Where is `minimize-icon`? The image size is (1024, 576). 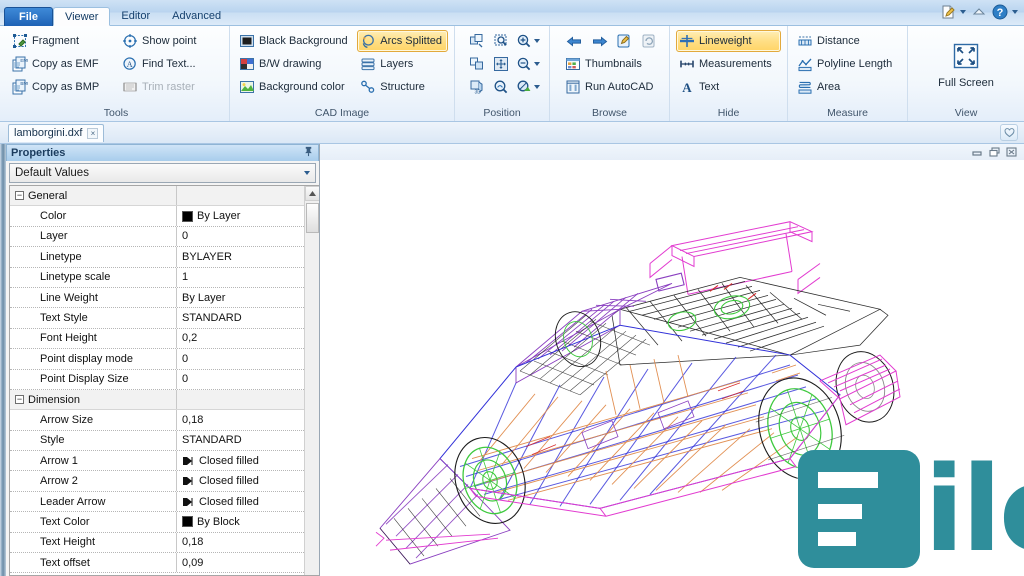 minimize-icon is located at coordinates (977, 152).